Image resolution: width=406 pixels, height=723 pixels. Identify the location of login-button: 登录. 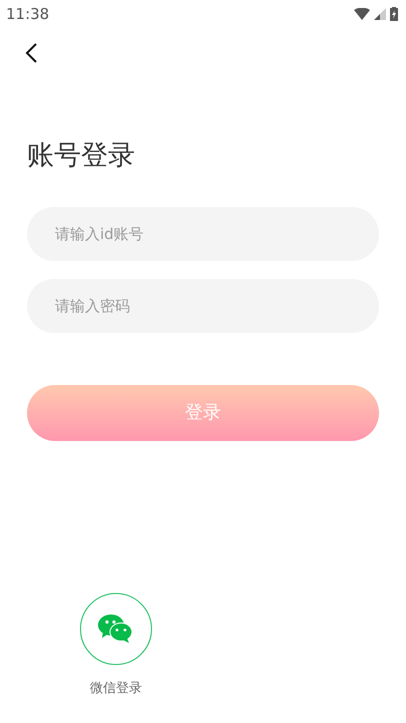
(203, 412).